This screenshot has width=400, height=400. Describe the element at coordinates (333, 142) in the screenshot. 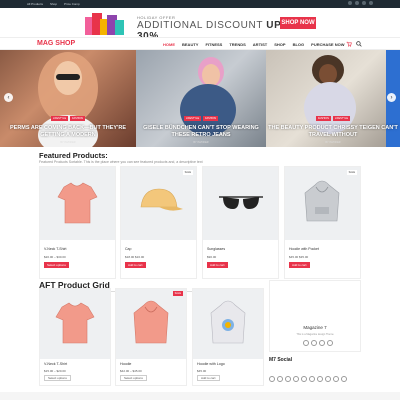

I see `slide-3-meta: BY INVOKER` at that location.